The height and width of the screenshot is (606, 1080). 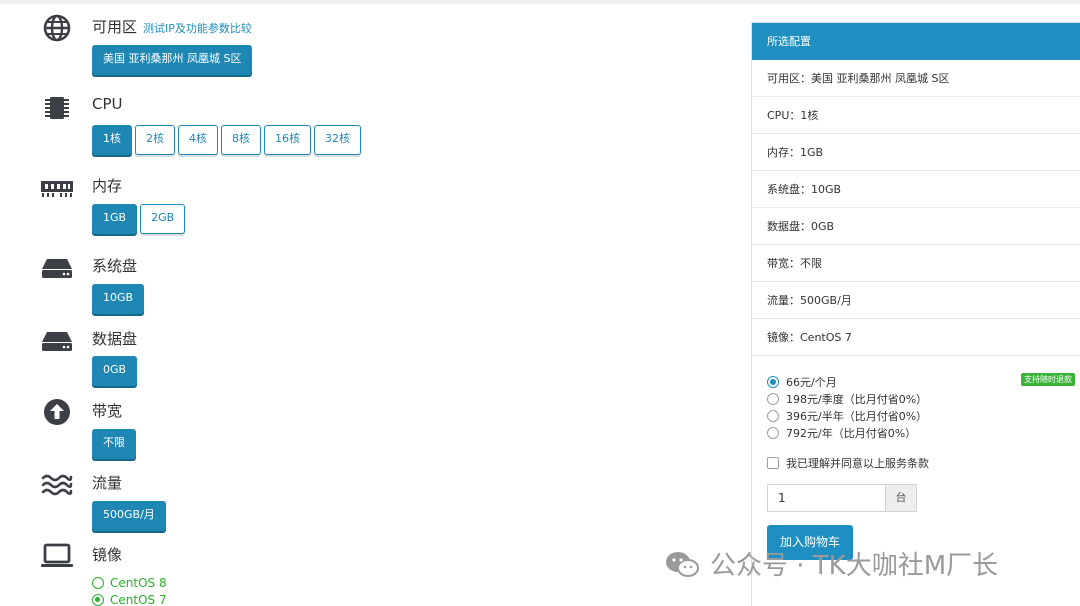 I want to click on cpu-option: 1核, so click(x=112, y=140).